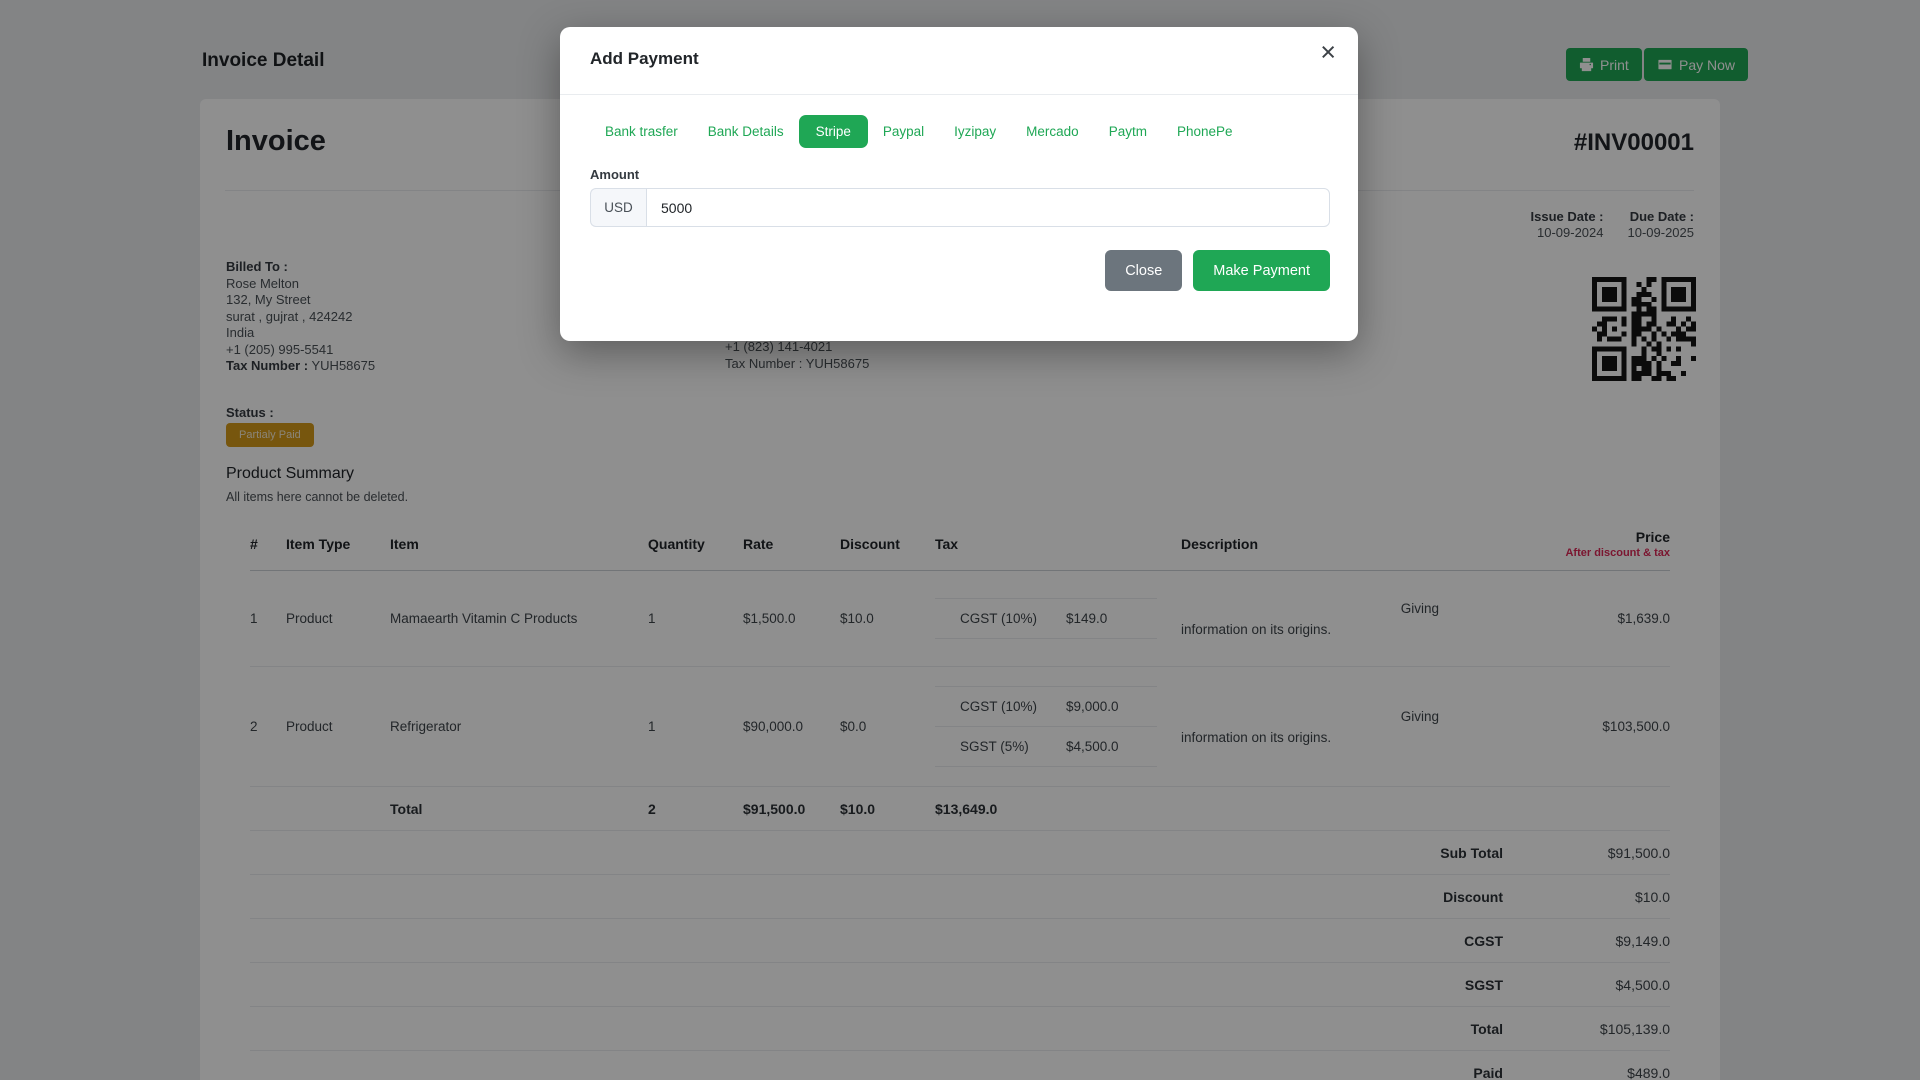 The height and width of the screenshot is (1080, 1920). I want to click on close-icon: ×, so click(1328, 52).